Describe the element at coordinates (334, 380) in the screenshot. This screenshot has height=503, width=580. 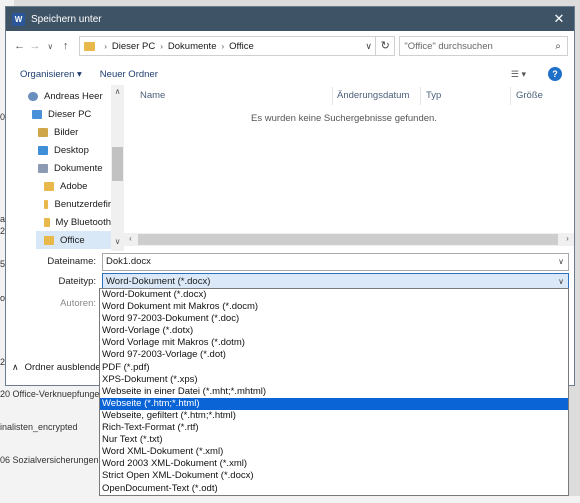
I see `filetype-option: XPS-Dokument (*.xps)` at that location.